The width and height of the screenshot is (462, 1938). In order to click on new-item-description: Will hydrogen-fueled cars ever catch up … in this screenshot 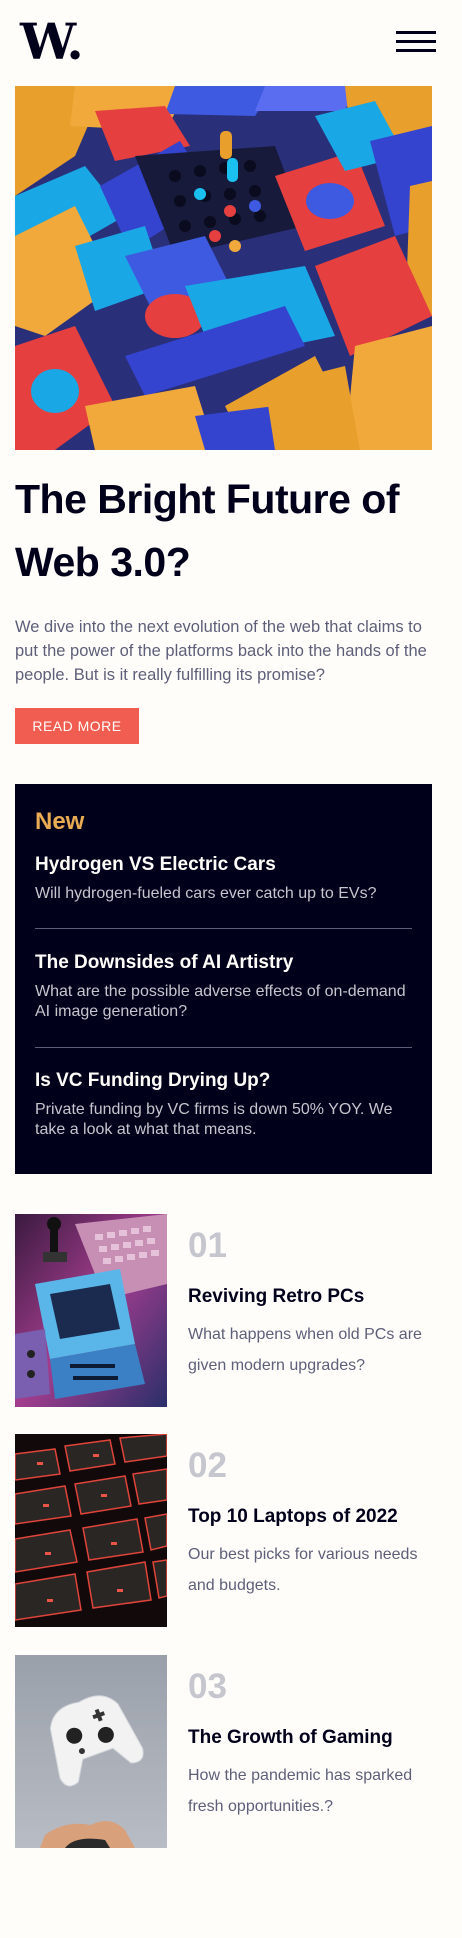, I will do `click(206, 893)`.